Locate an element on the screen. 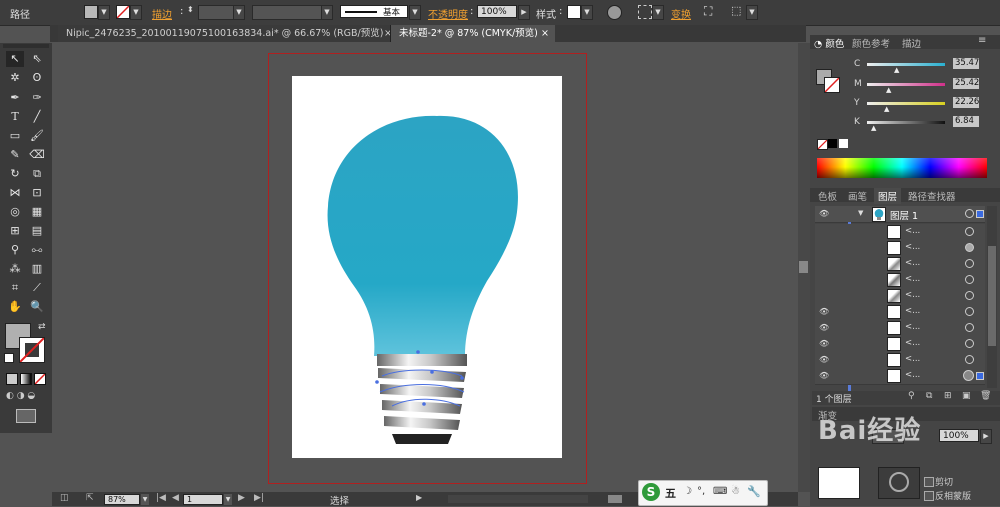 Image resolution: width=1000 pixels, height=507 pixels. last-artboard-icon: ▶| is located at coordinates (259, 498).